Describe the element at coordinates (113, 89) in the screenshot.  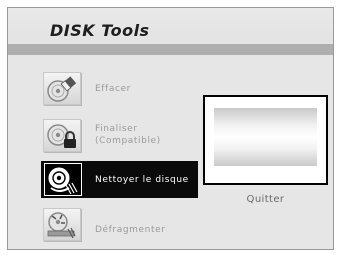
I see `menu-item-label: Effacer` at that location.